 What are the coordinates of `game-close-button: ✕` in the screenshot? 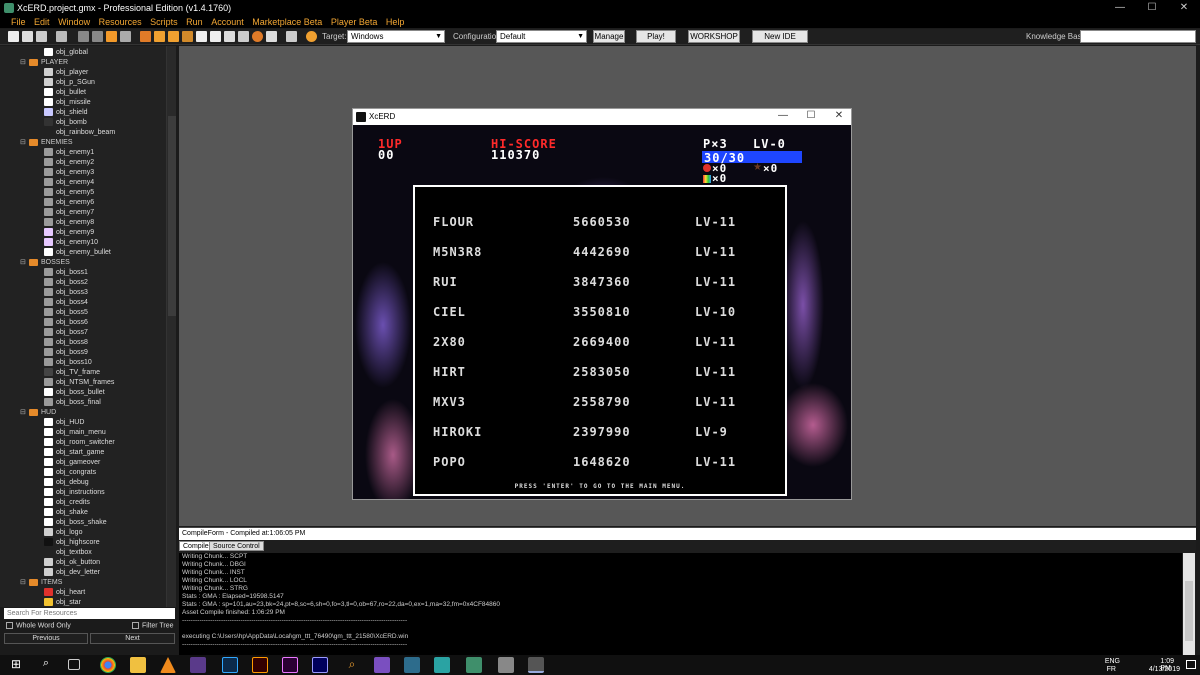 It's located at (839, 115).